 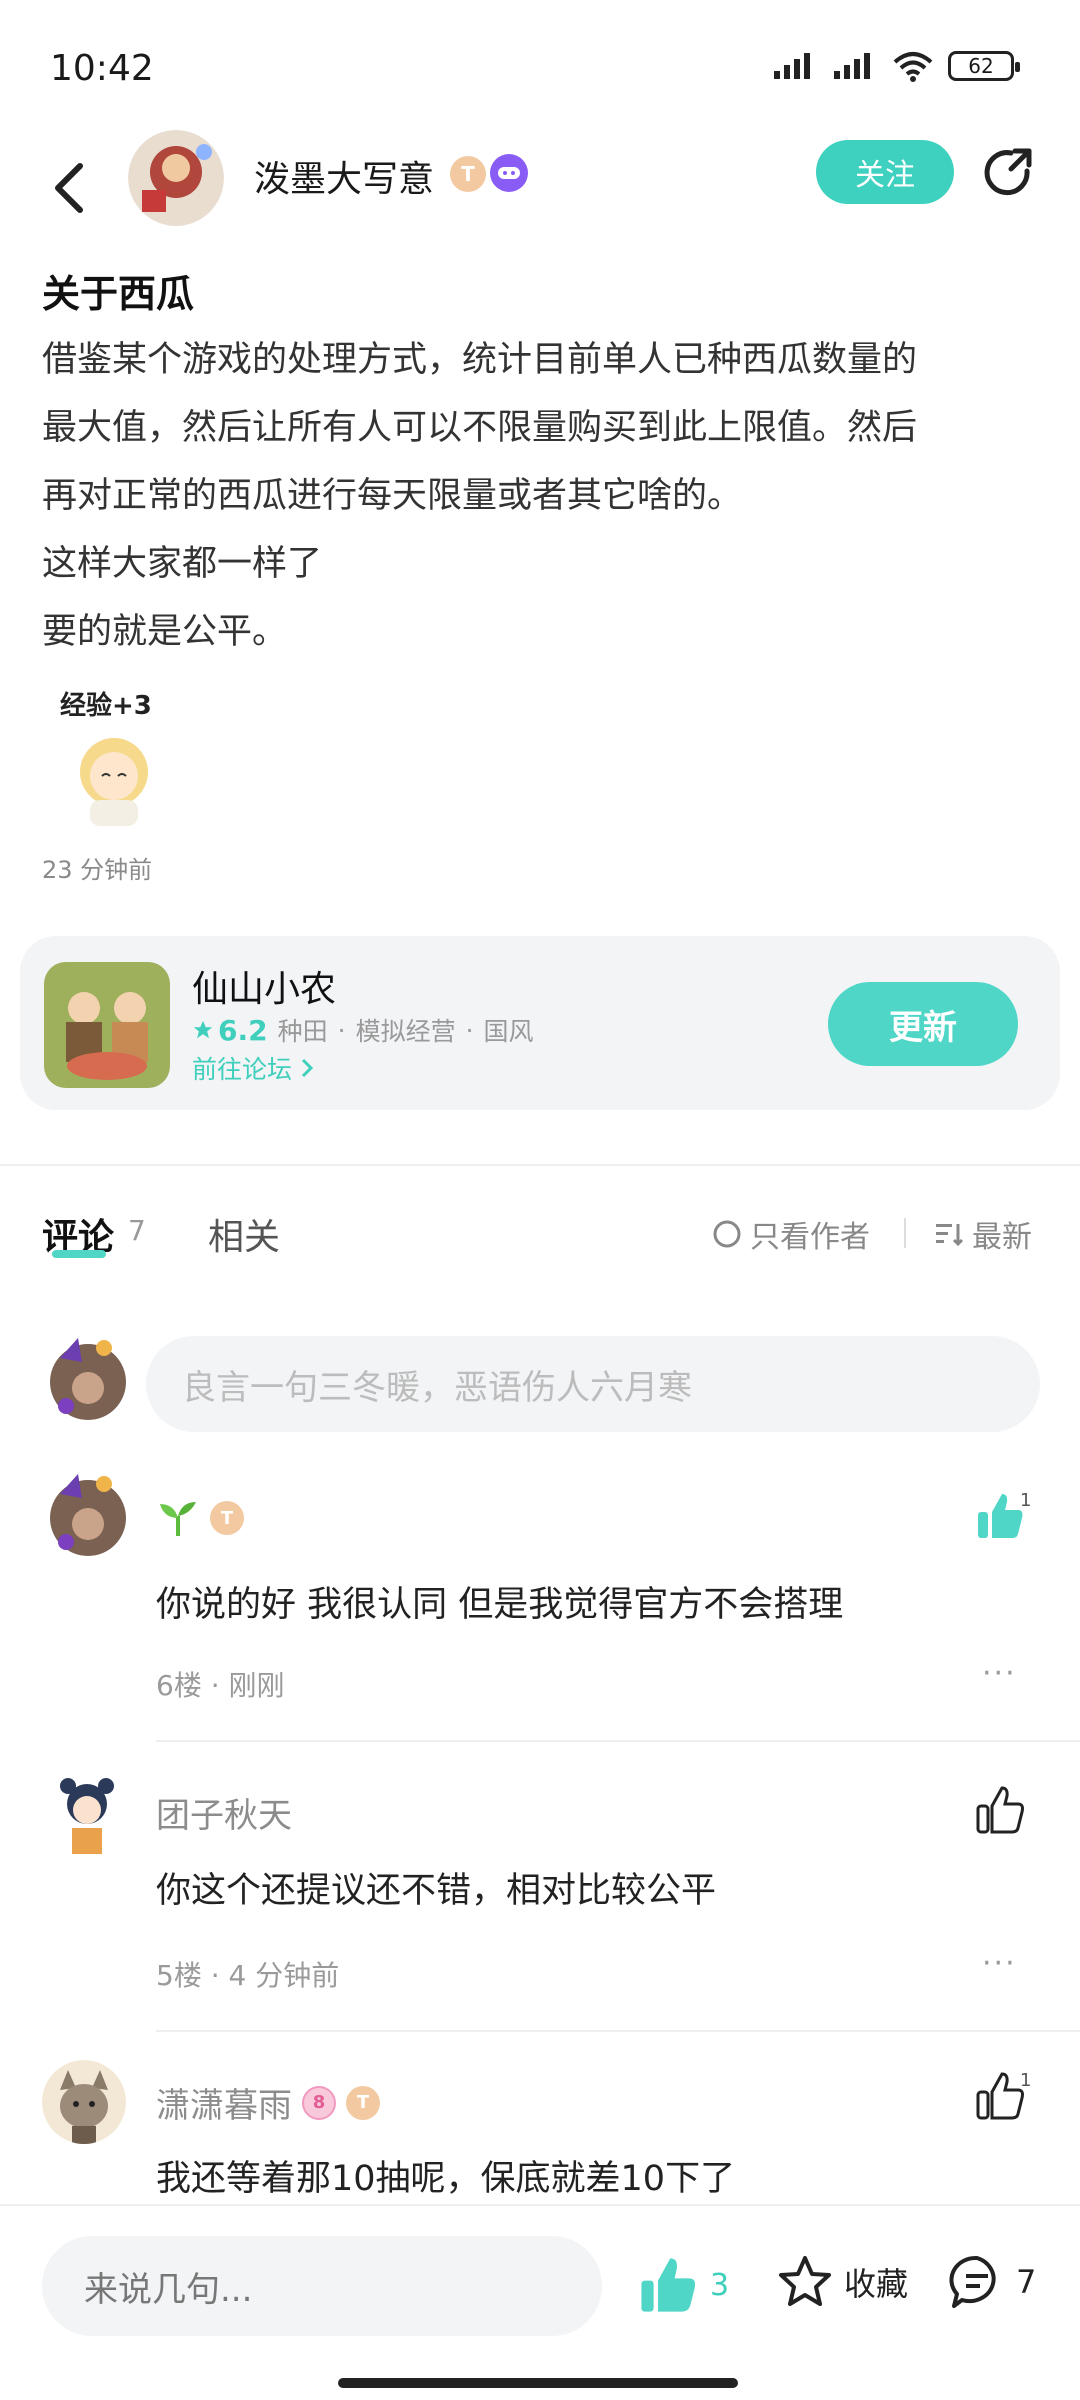 I want to click on game-rating: 6.2, so click(x=230, y=1030).